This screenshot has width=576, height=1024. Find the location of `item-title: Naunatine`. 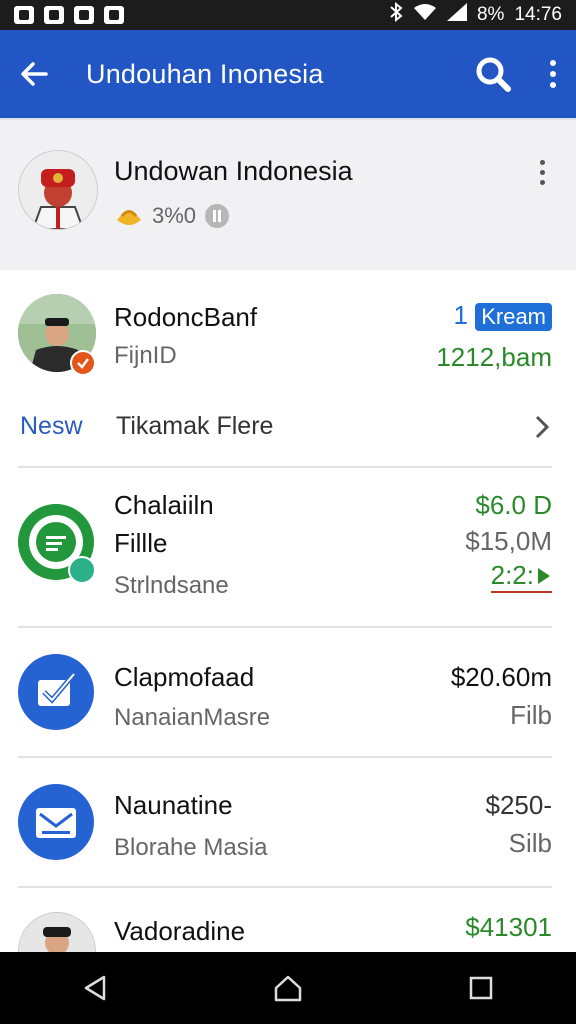

item-title: Naunatine is located at coordinates (173, 805).